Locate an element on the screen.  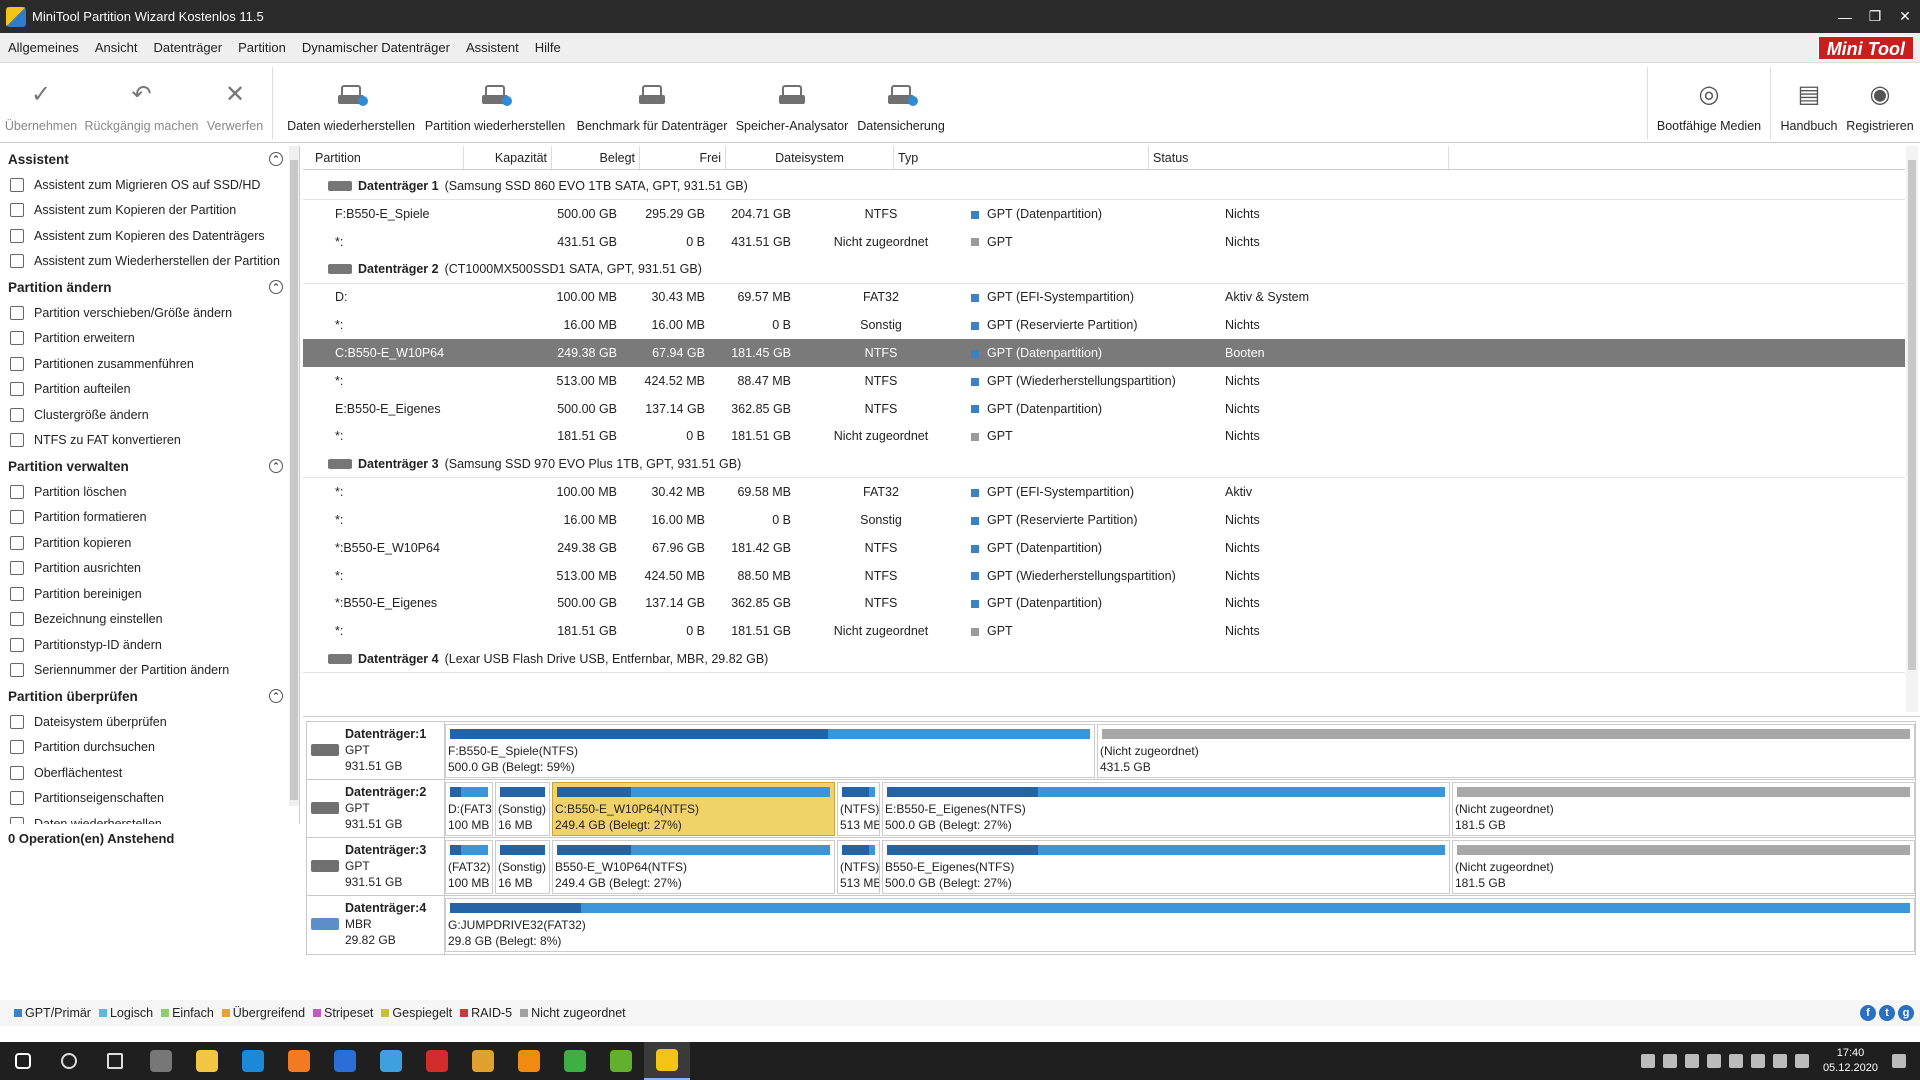
sidebar-item: Partition formatieren is located at coordinates (149, 518).